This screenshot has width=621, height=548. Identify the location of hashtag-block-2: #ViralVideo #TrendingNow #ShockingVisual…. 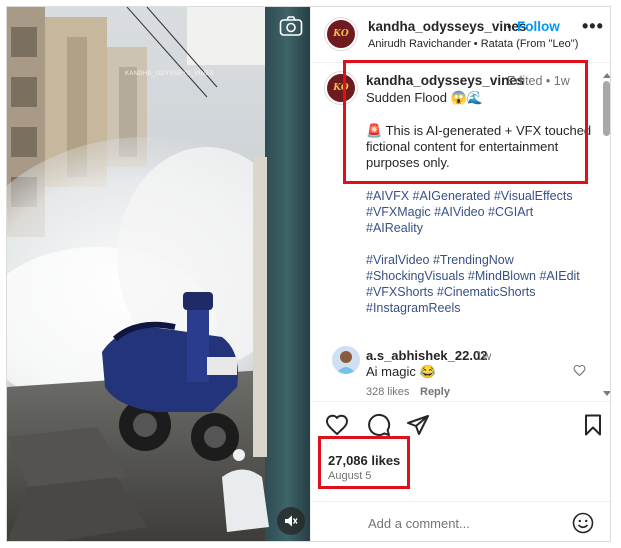
(480, 284).